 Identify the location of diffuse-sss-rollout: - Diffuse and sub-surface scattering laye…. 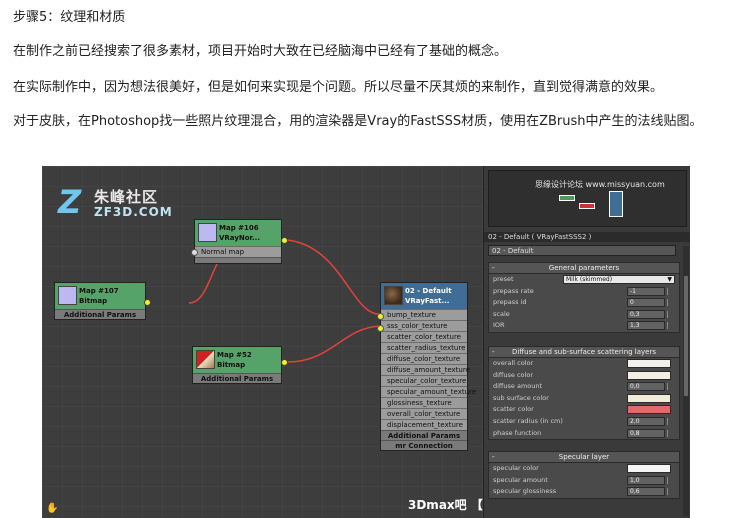
(584, 393).